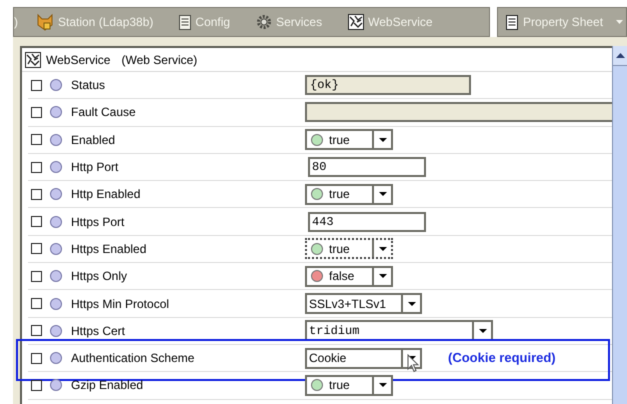 This screenshot has width=627, height=404. I want to click on caret-icon, so click(619, 22).